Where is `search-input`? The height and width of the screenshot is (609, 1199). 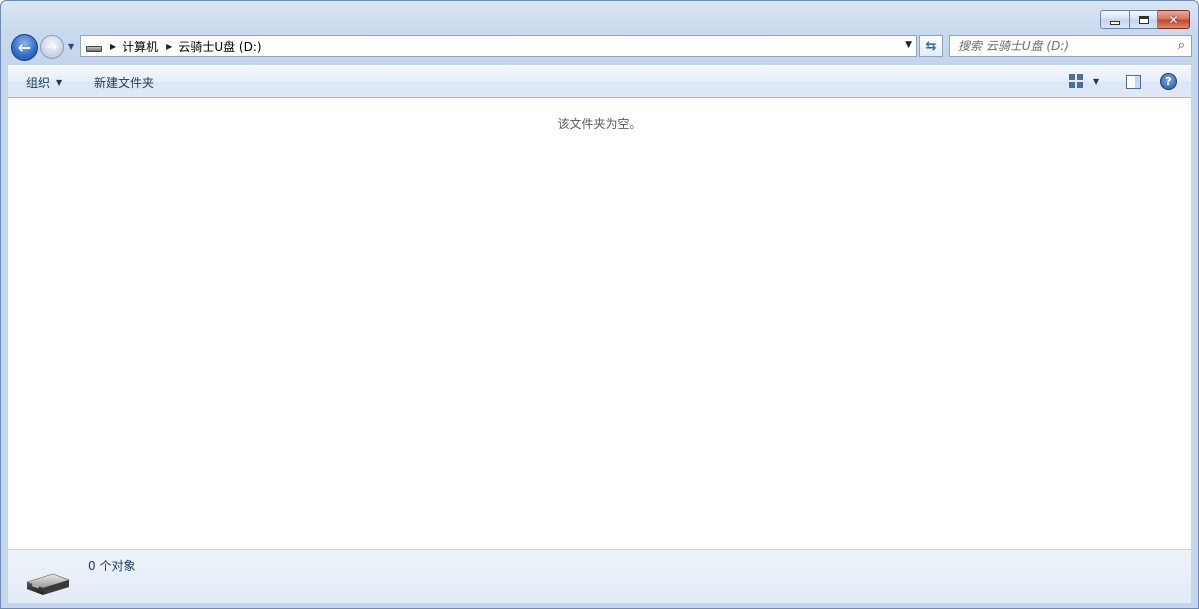 search-input is located at coordinates (1063, 46).